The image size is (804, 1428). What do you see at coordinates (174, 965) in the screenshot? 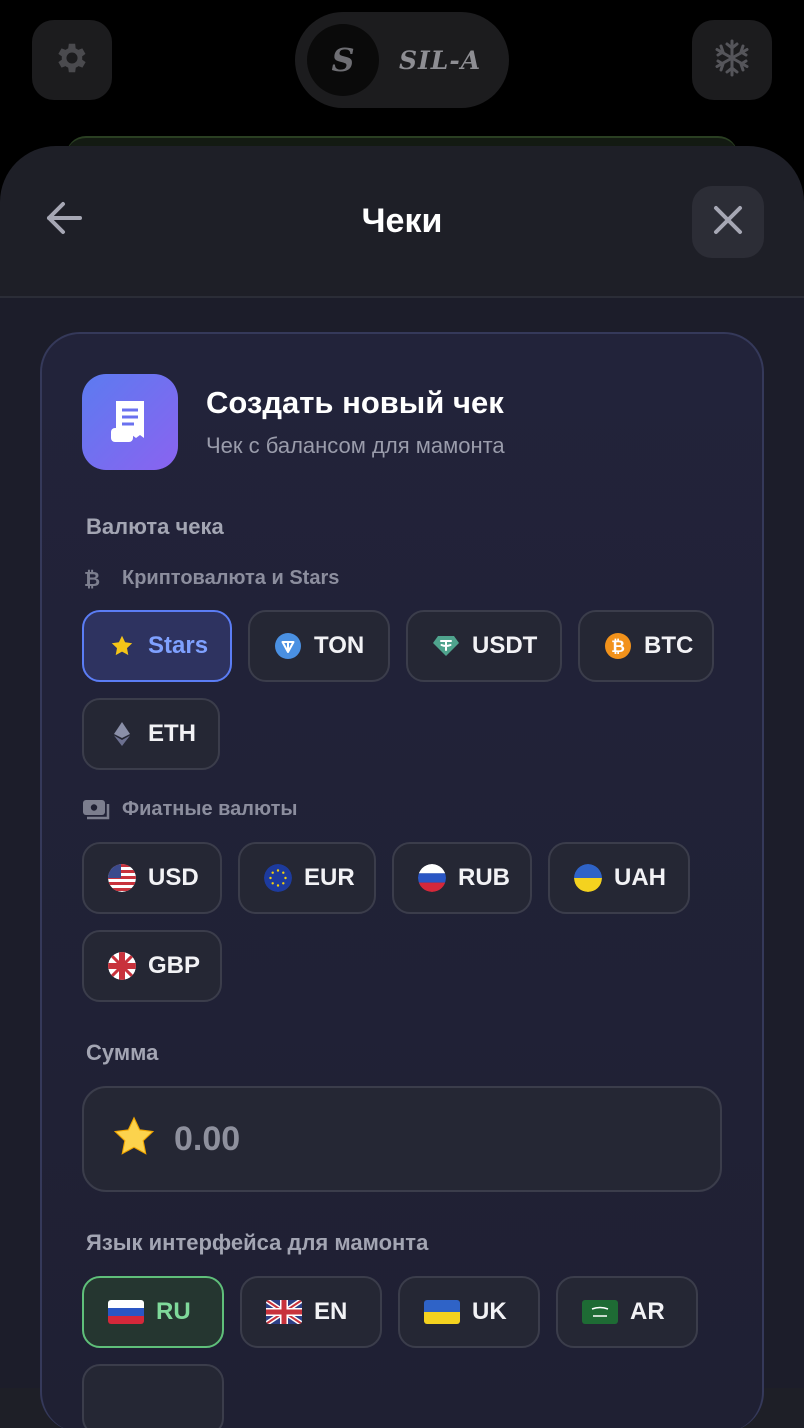
I see `chip-label: GBP` at bounding box center [174, 965].